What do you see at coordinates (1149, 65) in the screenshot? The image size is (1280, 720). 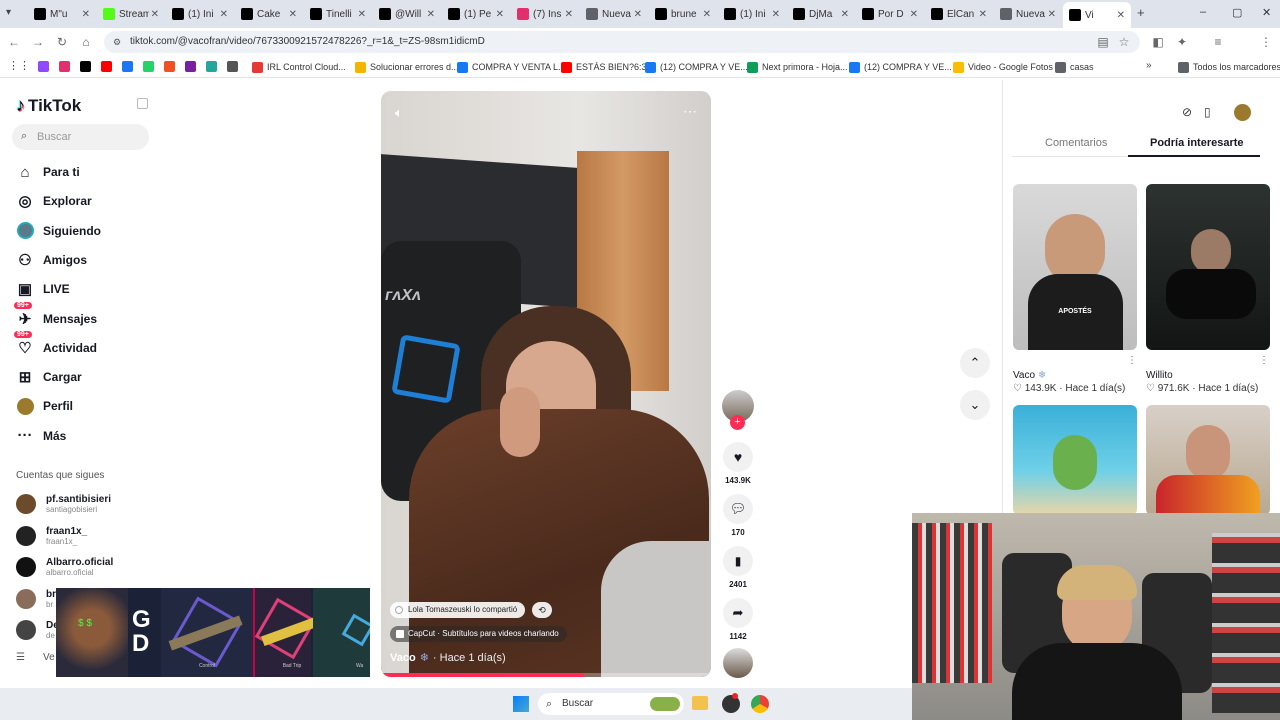 I see `more-bookmarks-icon: »` at bounding box center [1149, 65].